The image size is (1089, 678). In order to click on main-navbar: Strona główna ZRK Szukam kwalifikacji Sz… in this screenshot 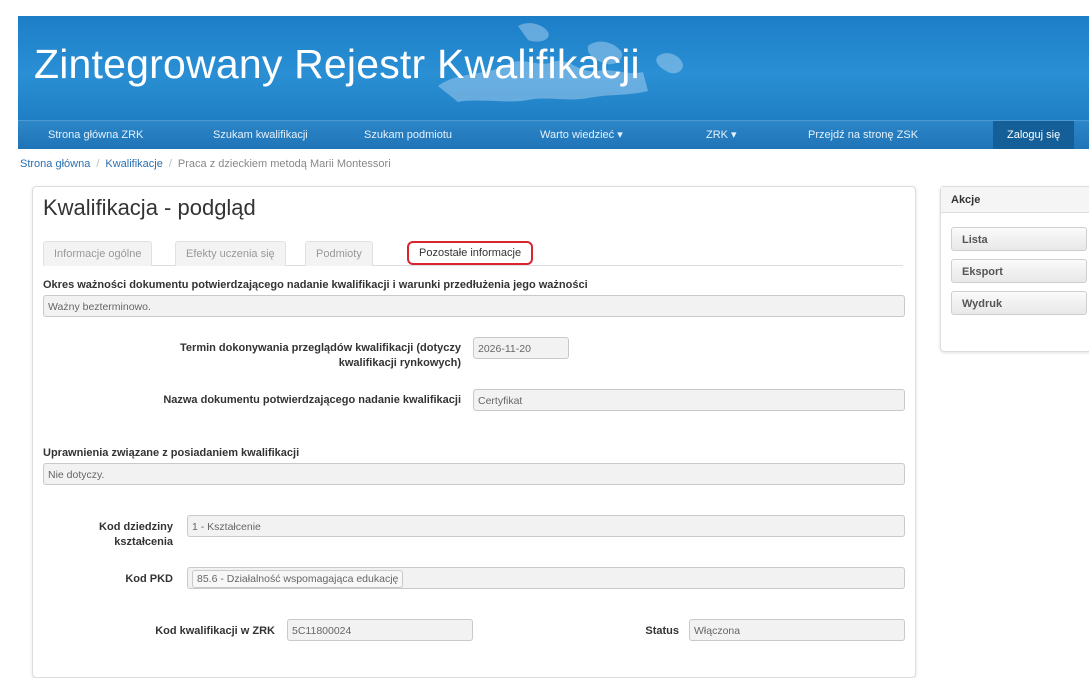, I will do `click(553, 134)`.